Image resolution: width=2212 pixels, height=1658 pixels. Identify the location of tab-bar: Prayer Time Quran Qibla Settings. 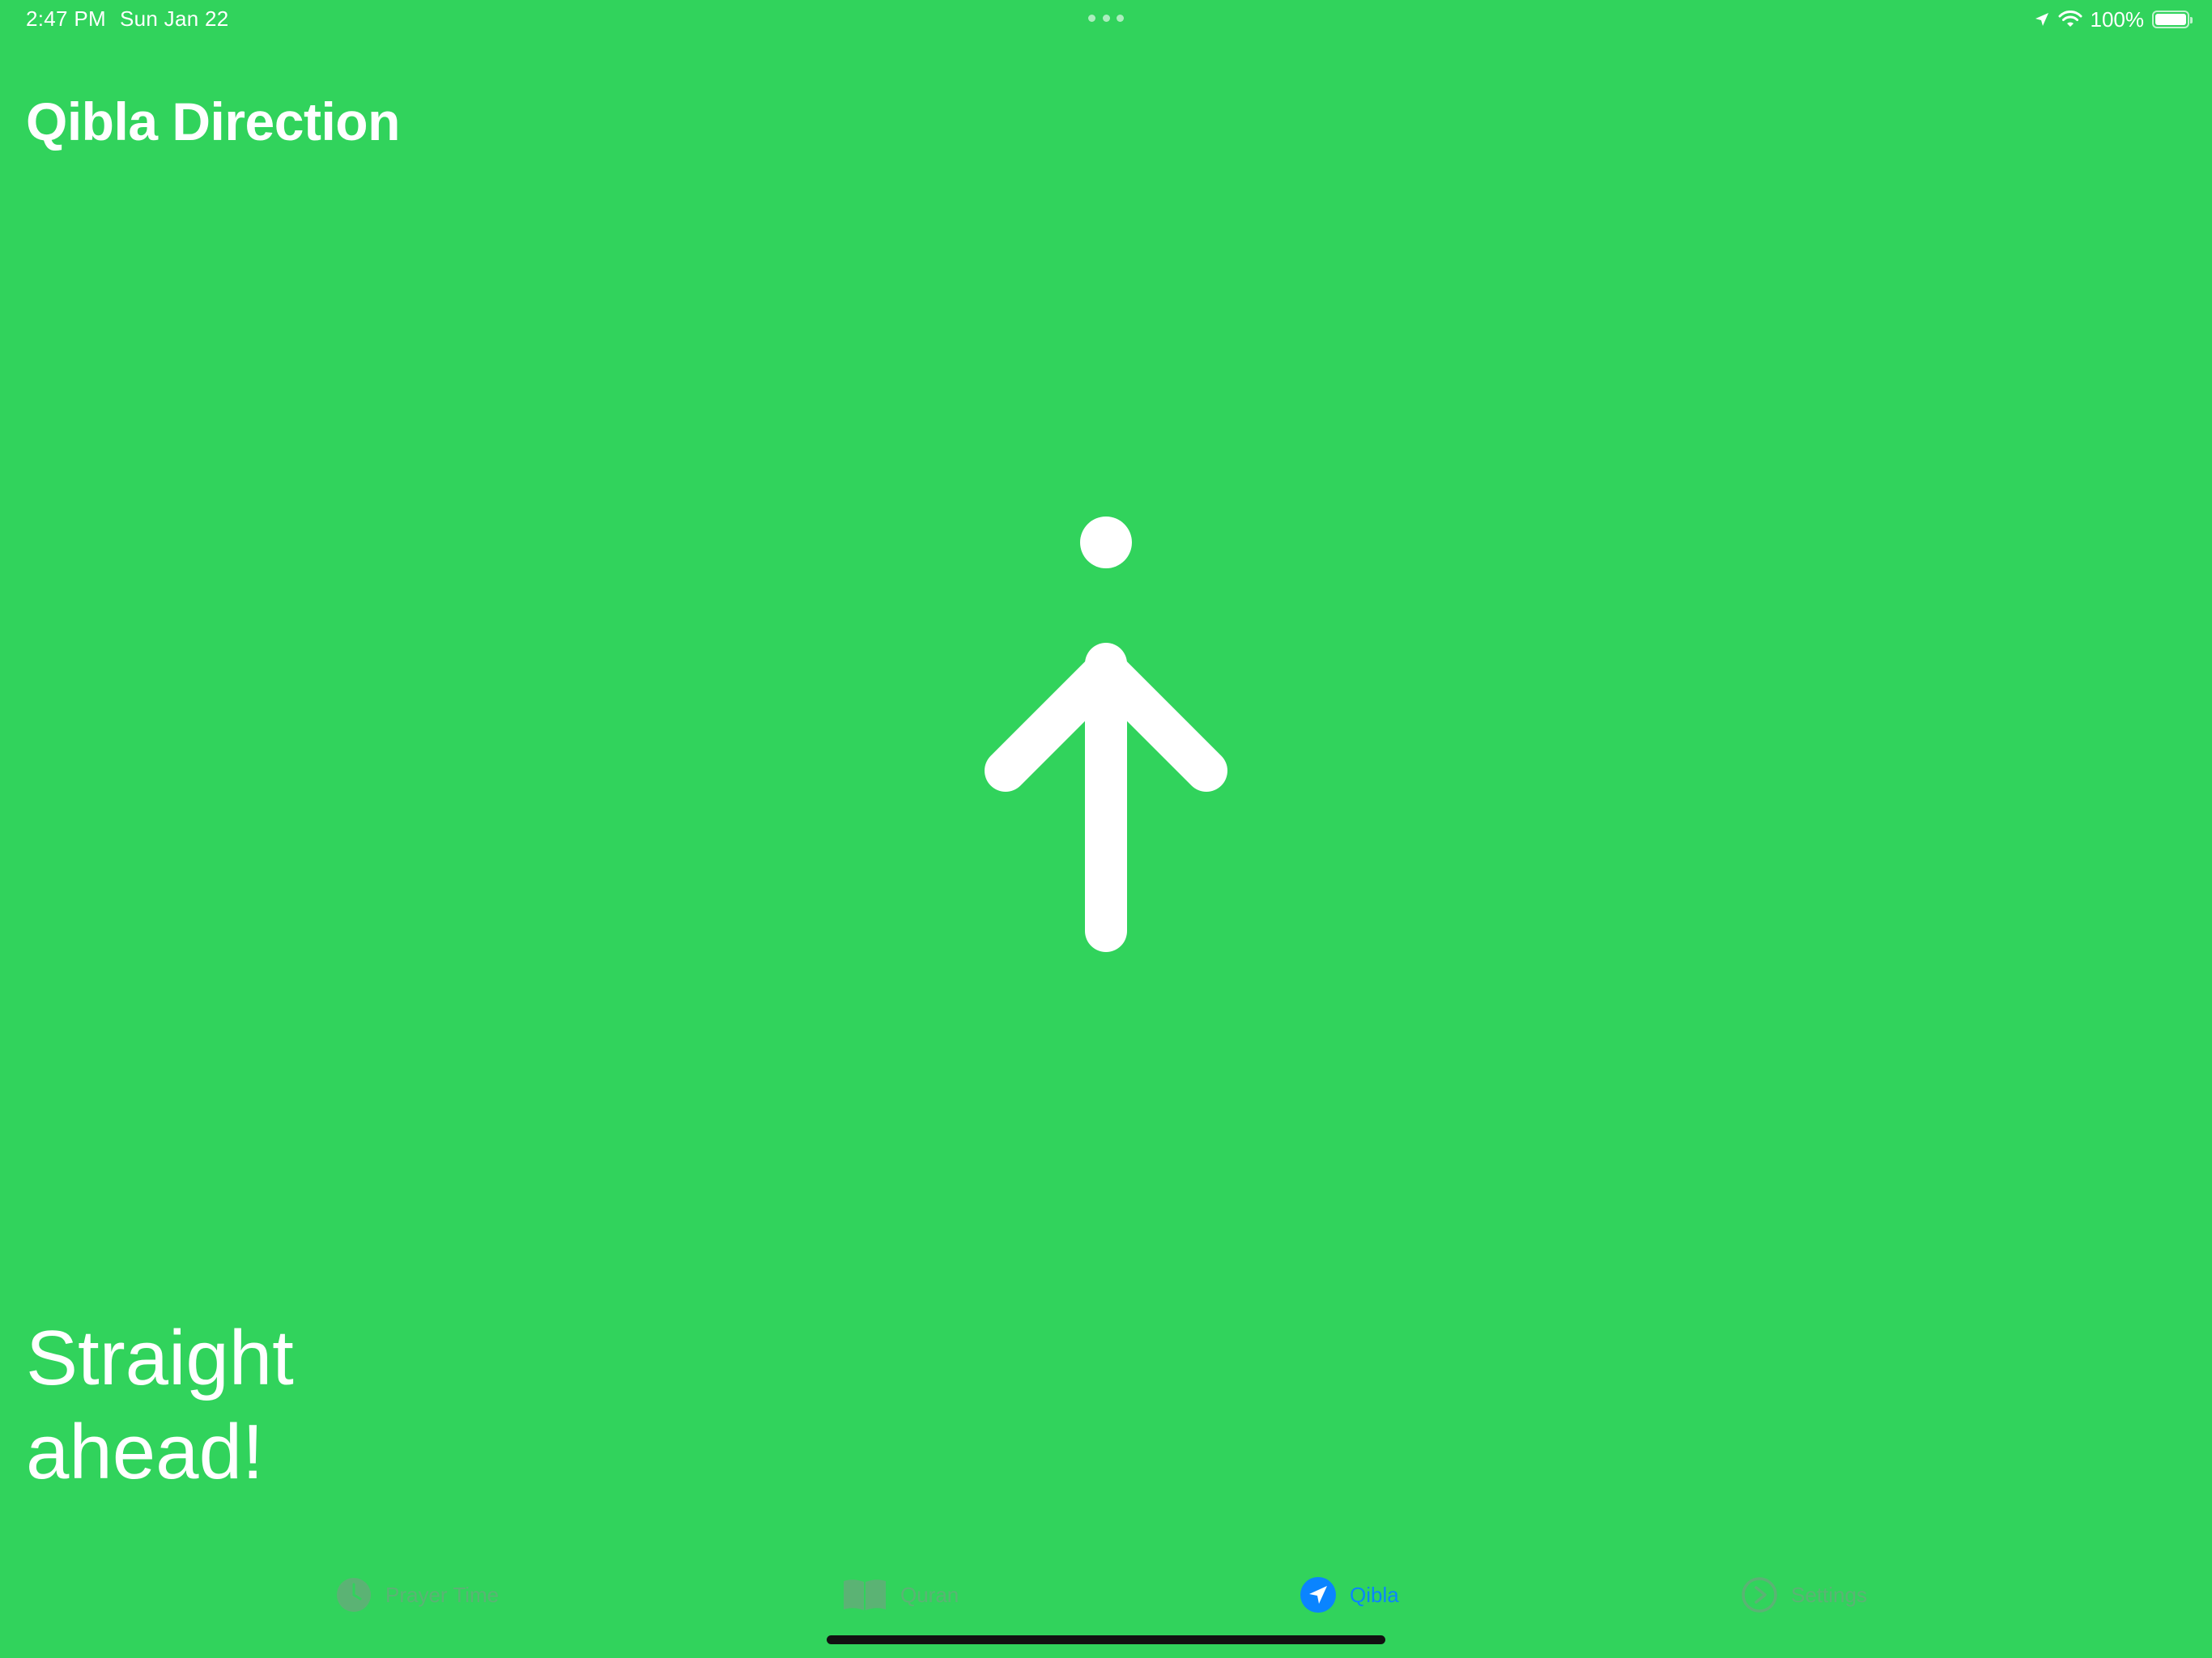
(1106, 1594).